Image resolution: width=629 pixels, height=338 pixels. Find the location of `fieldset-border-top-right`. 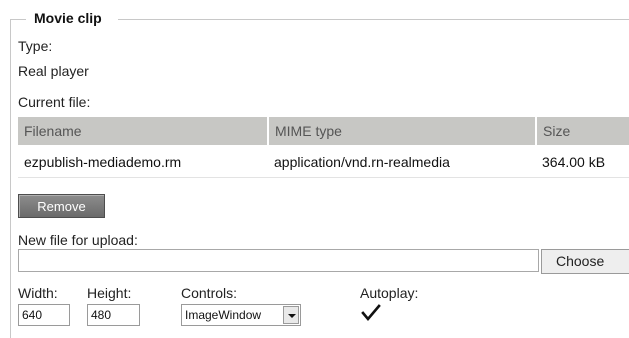

fieldset-border-top-right is located at coordinates (373, 19).